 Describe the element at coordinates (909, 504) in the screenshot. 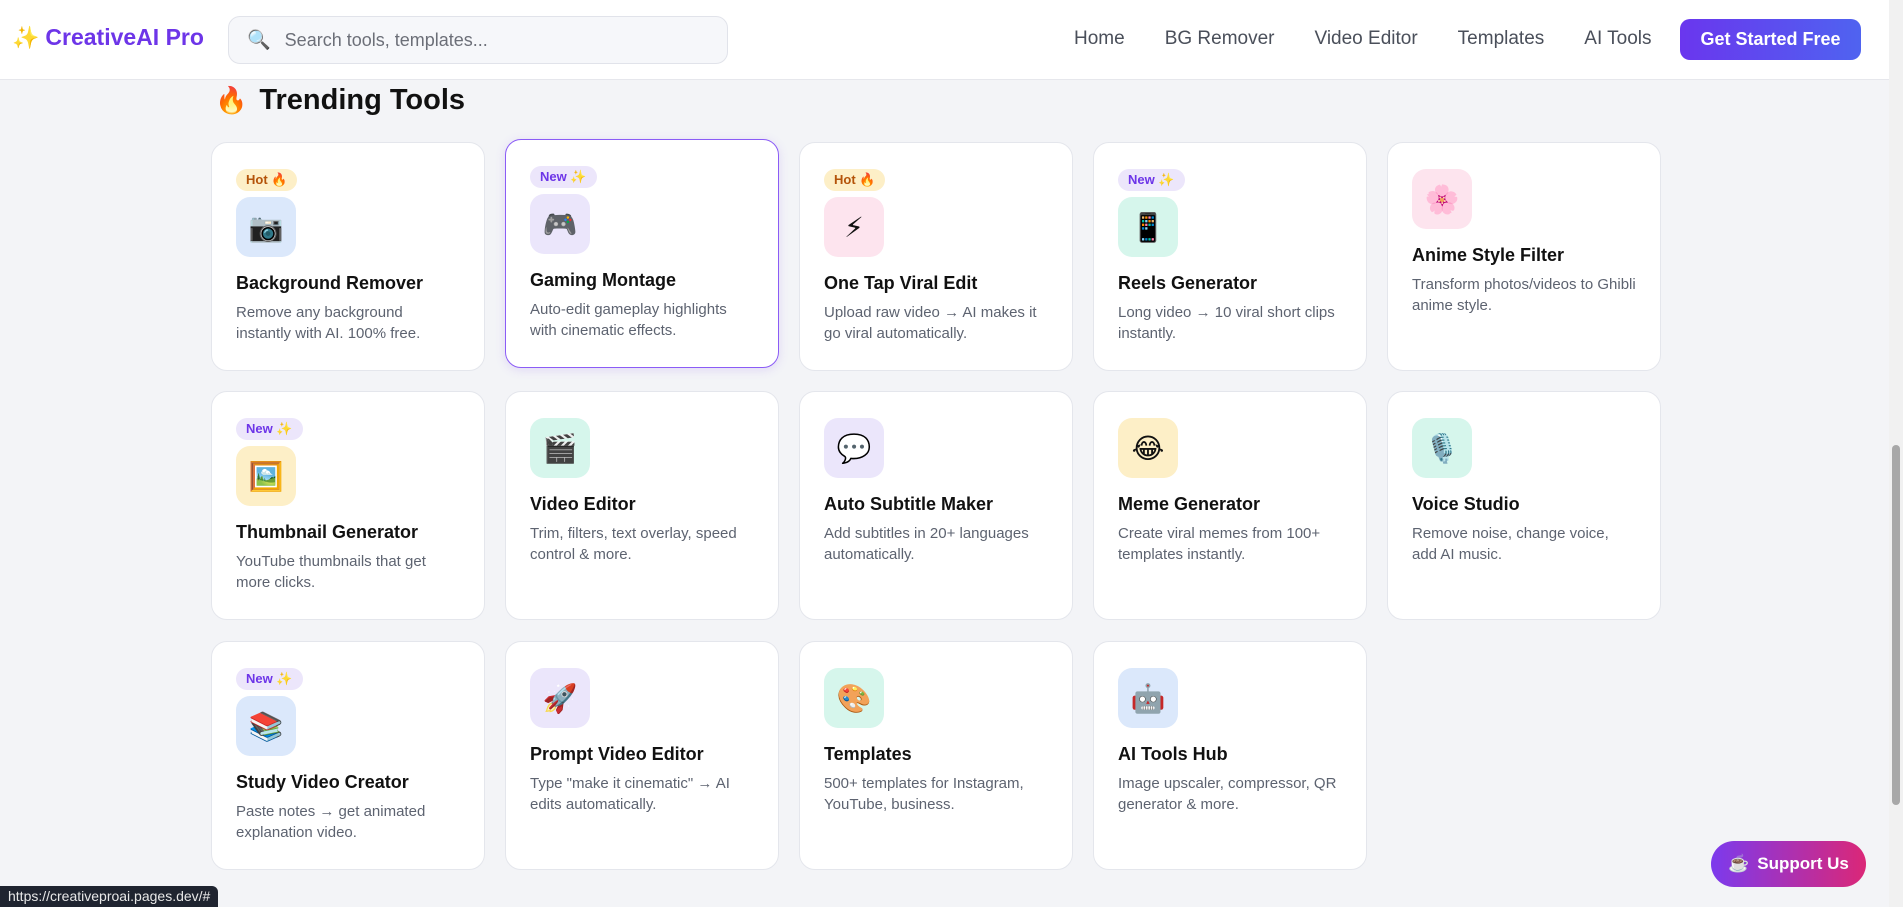

I see `card-title: Auto Subtitle Maker` at that location.